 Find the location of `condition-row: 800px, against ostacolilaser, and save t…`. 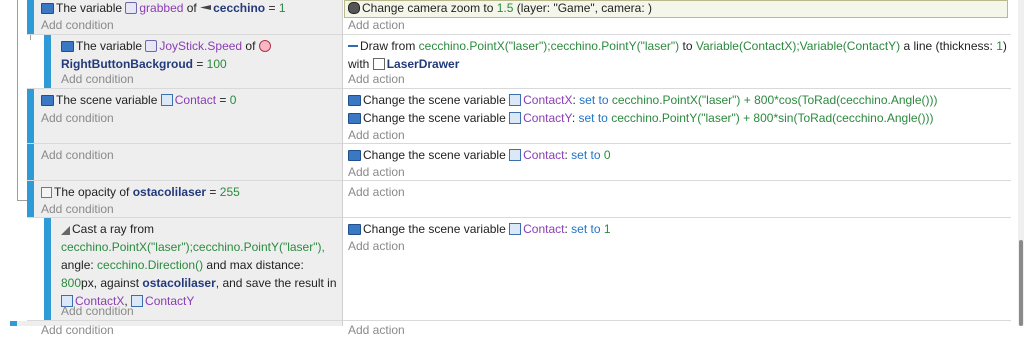

condition-row: 800px, against ostacolilaser, and save t… is located at coordinates (199, 283).